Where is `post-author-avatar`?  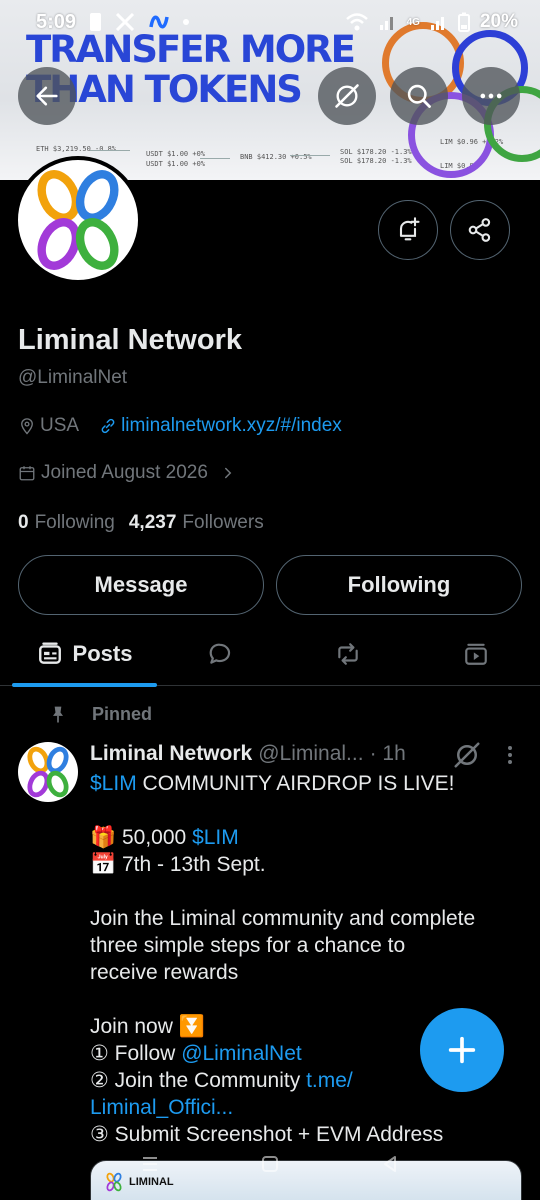
post-author-avatar is located at coordinates (48, 772).